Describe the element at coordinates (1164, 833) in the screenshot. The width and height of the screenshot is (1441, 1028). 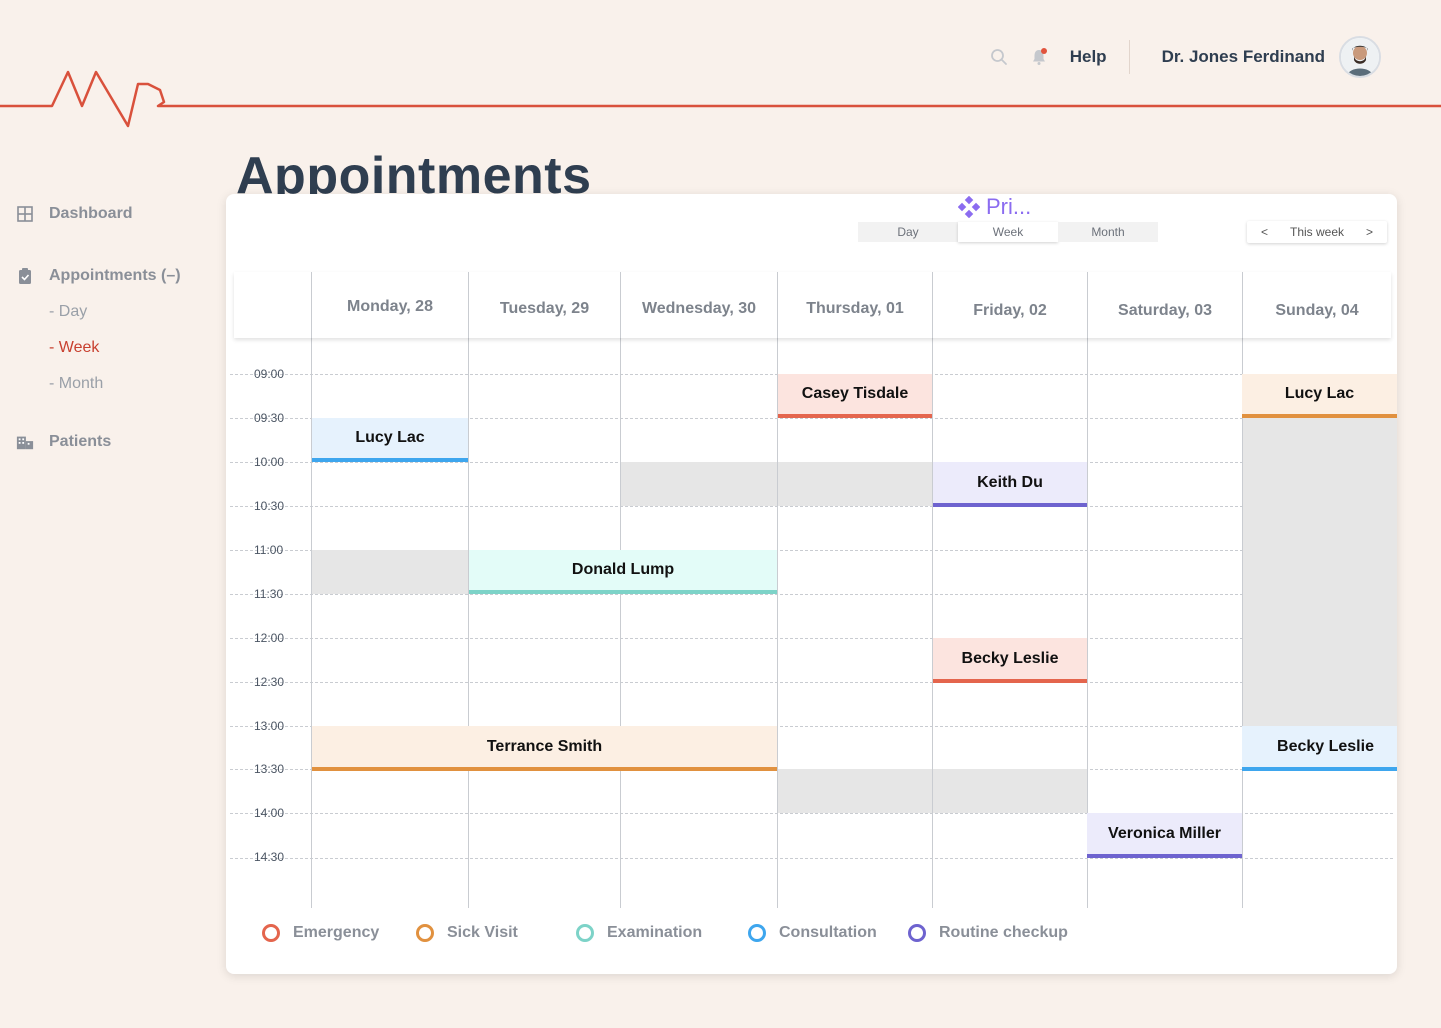
I see `appointment-name: Veronica Miller` at that location.